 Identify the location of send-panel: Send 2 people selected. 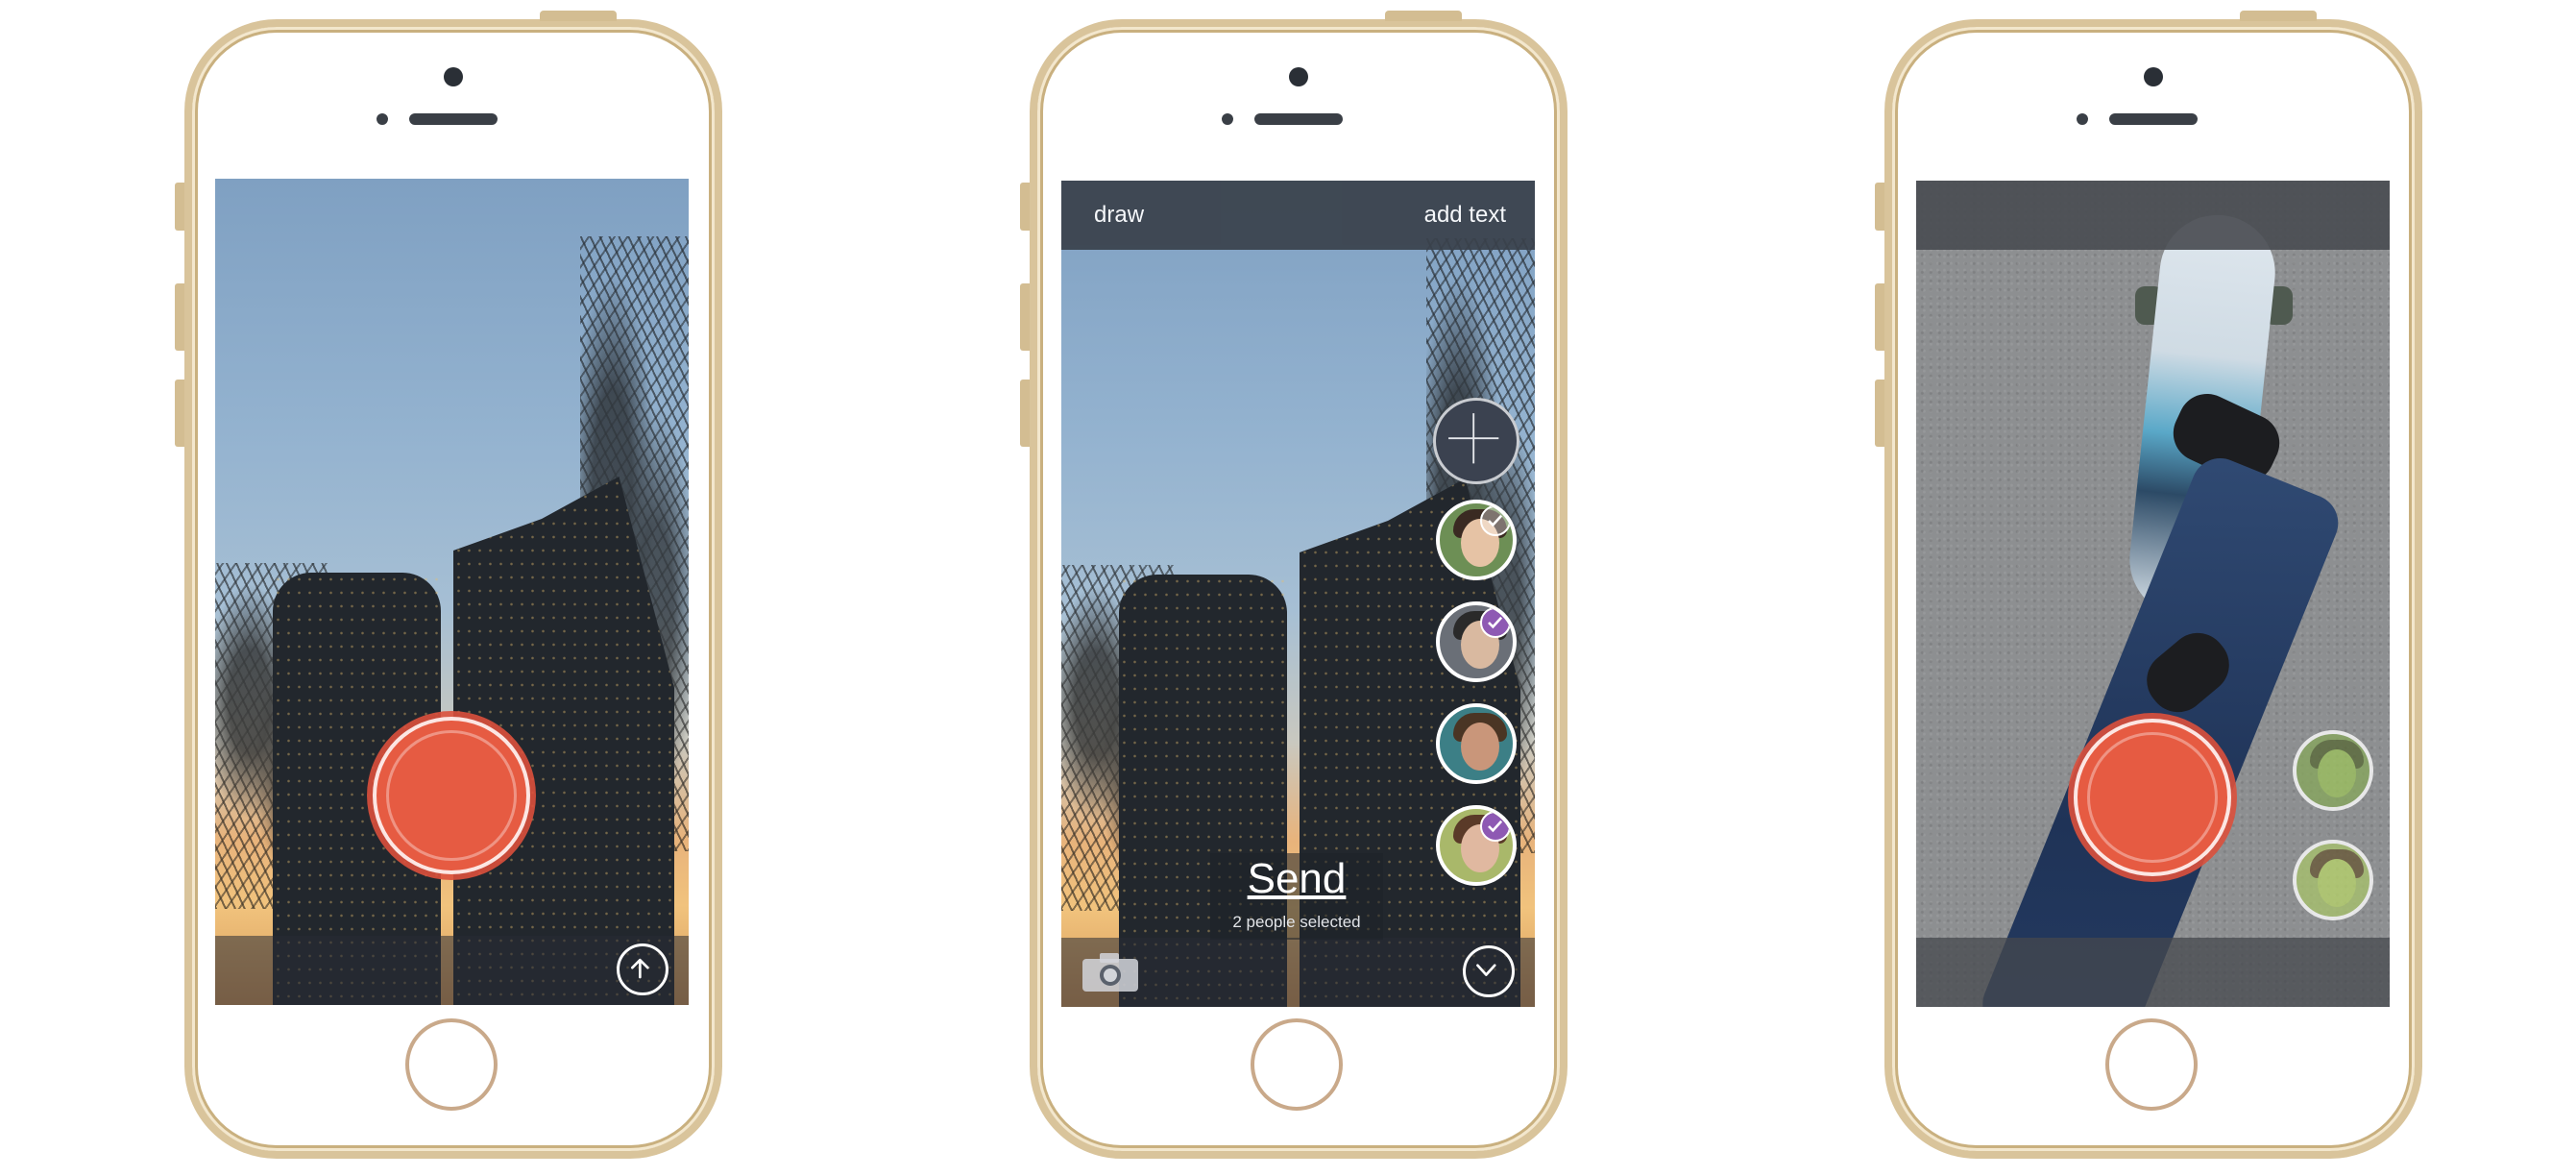
(1296, 897).